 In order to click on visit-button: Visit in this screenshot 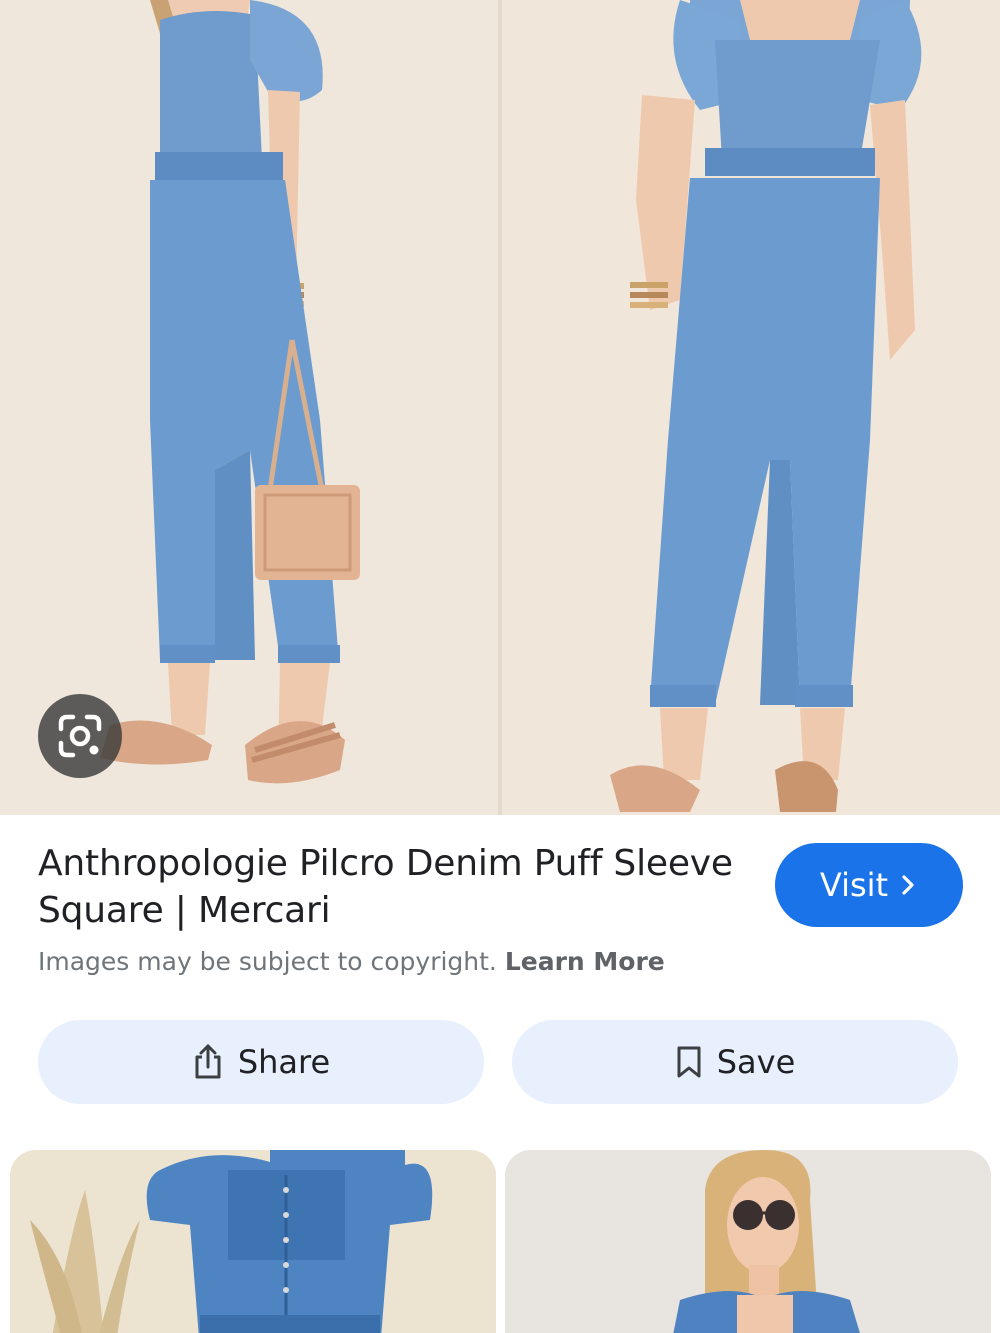, I will do `click(869, 885)`.